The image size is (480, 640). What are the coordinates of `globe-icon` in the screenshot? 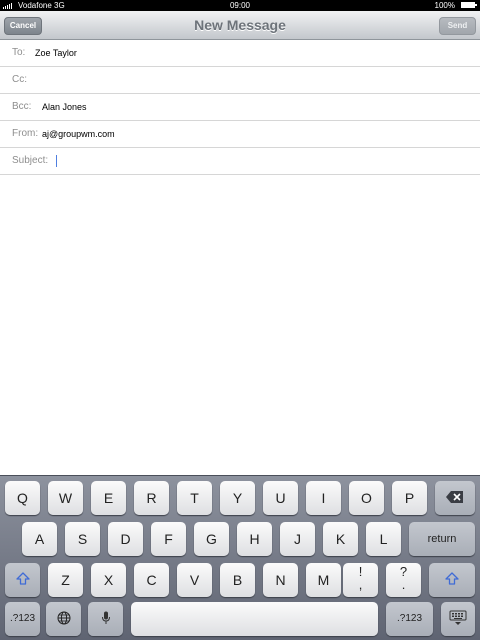 It's located at (63, 618).